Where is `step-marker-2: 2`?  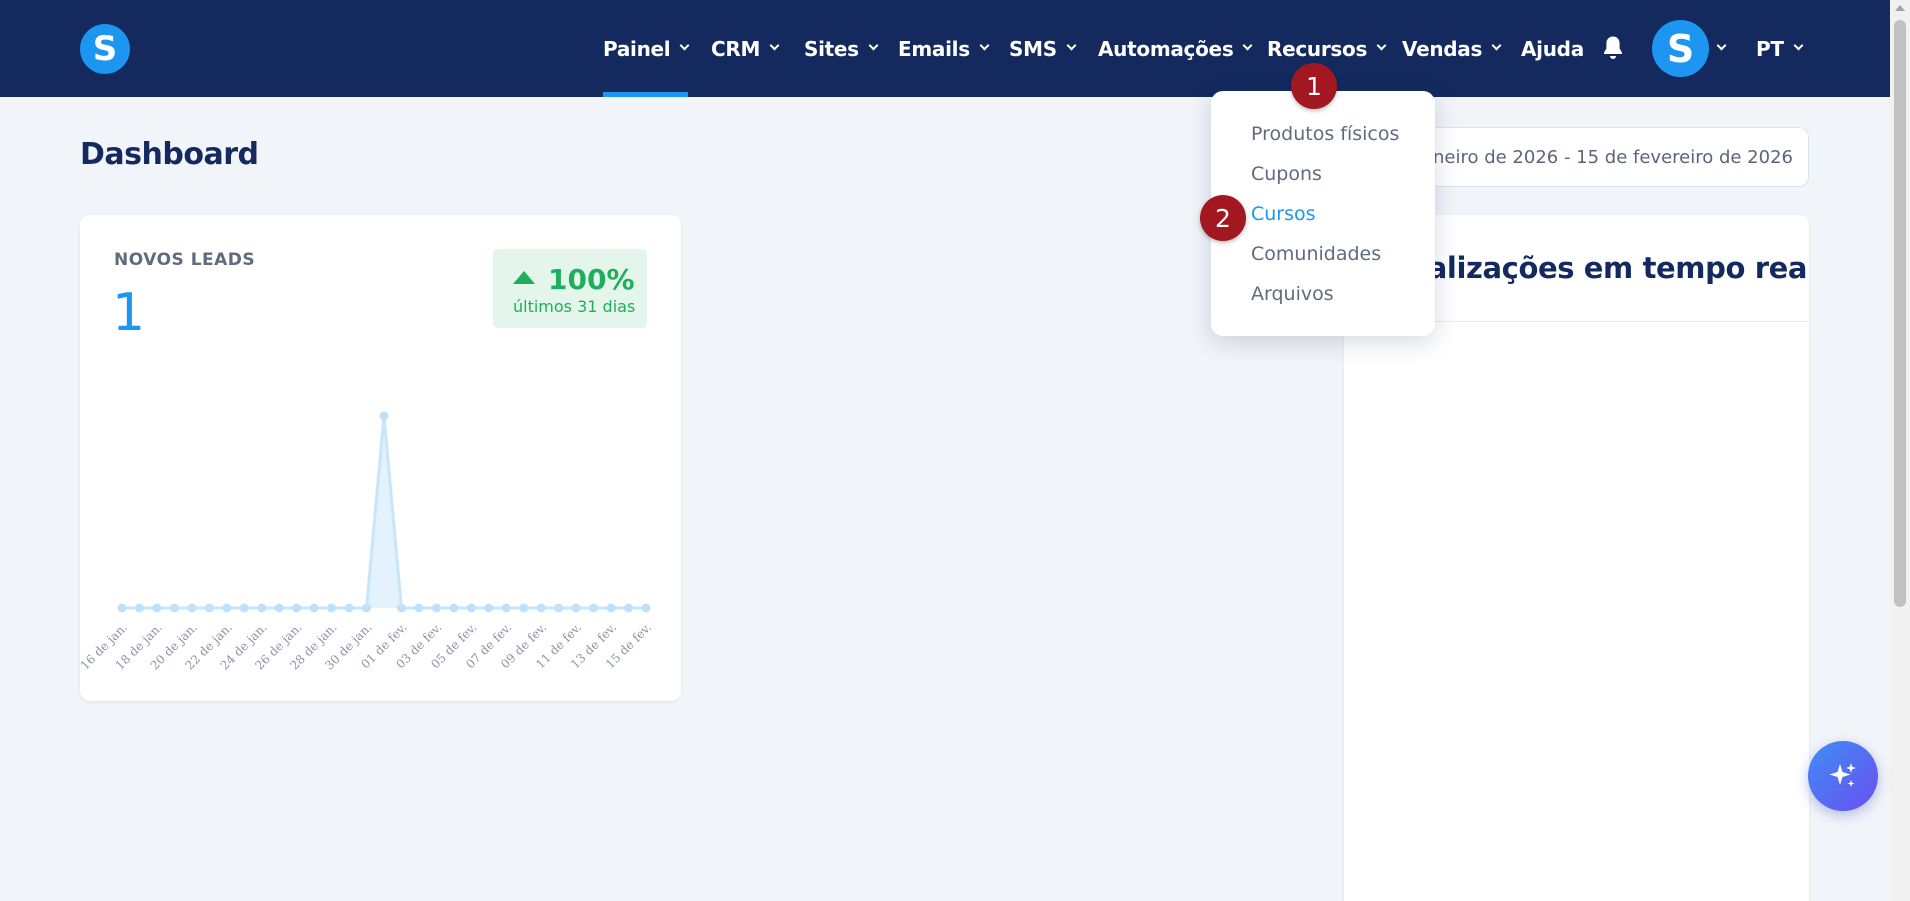
step-marker-2: 2 is located at coordinates (1223, 218).